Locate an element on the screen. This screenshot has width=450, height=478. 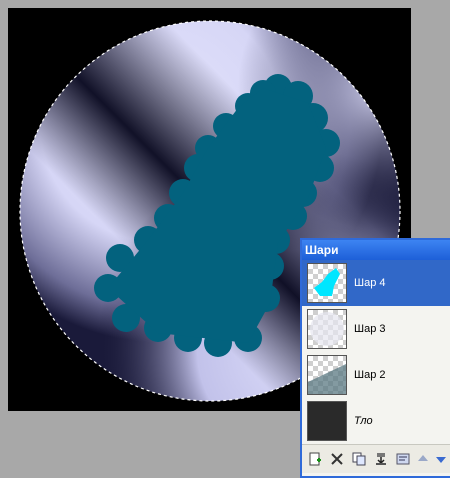
layer-row-3: Шар 3 is located at coordinates (376, 329).